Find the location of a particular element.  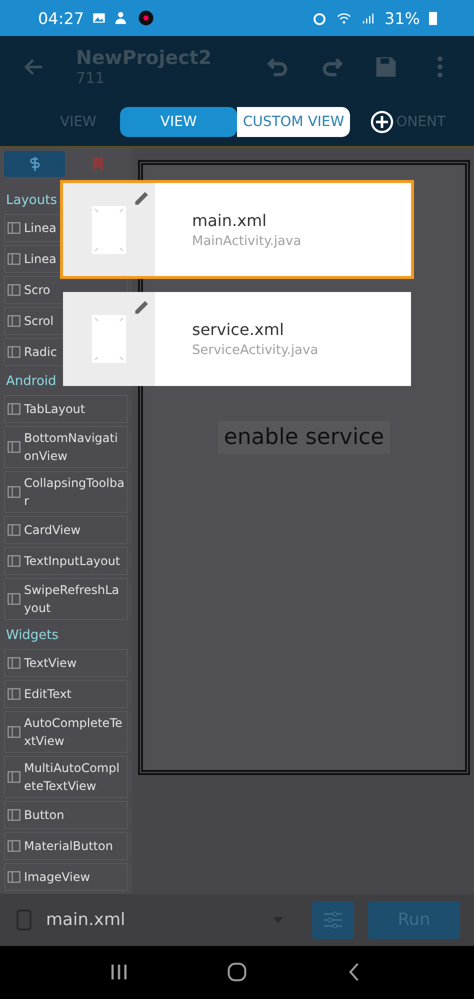

palette-item: TextView is located at coordinates (66, 663).